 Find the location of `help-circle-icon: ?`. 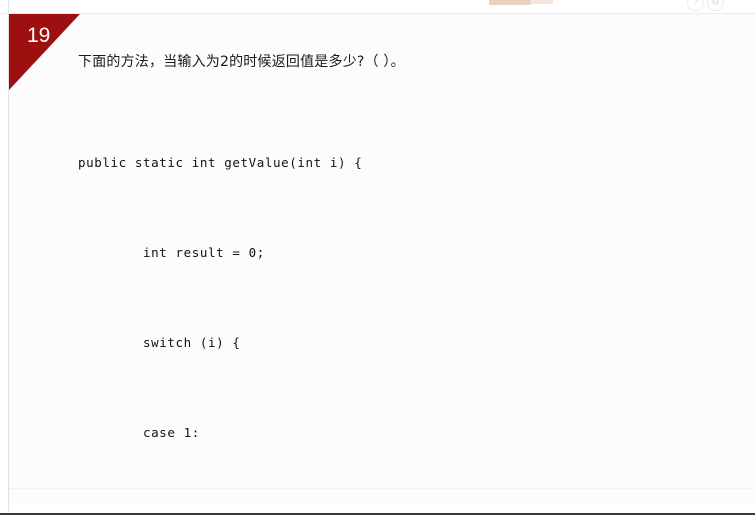

help-circle-icon: ? is located at coordinates (695, 5).